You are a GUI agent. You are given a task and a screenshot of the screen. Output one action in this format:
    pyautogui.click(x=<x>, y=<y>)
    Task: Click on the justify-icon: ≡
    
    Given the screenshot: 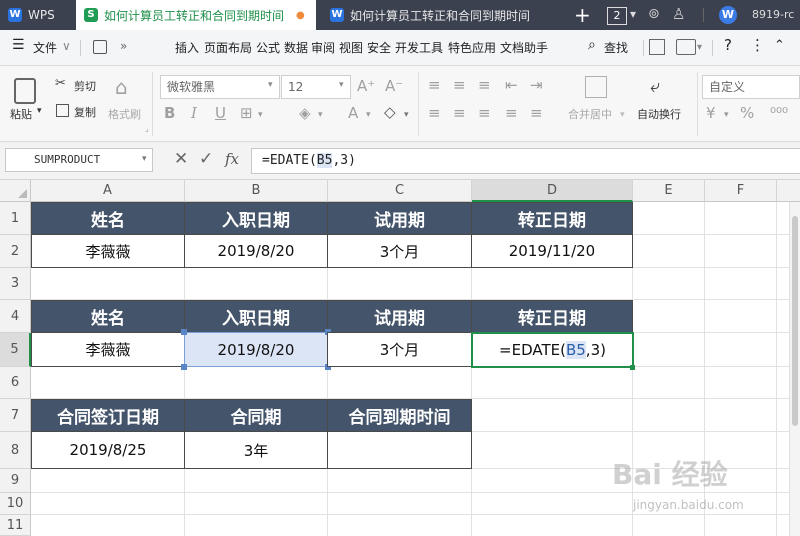 What is the action you would take?
    pyautogui.click(x=511, y=113)
    